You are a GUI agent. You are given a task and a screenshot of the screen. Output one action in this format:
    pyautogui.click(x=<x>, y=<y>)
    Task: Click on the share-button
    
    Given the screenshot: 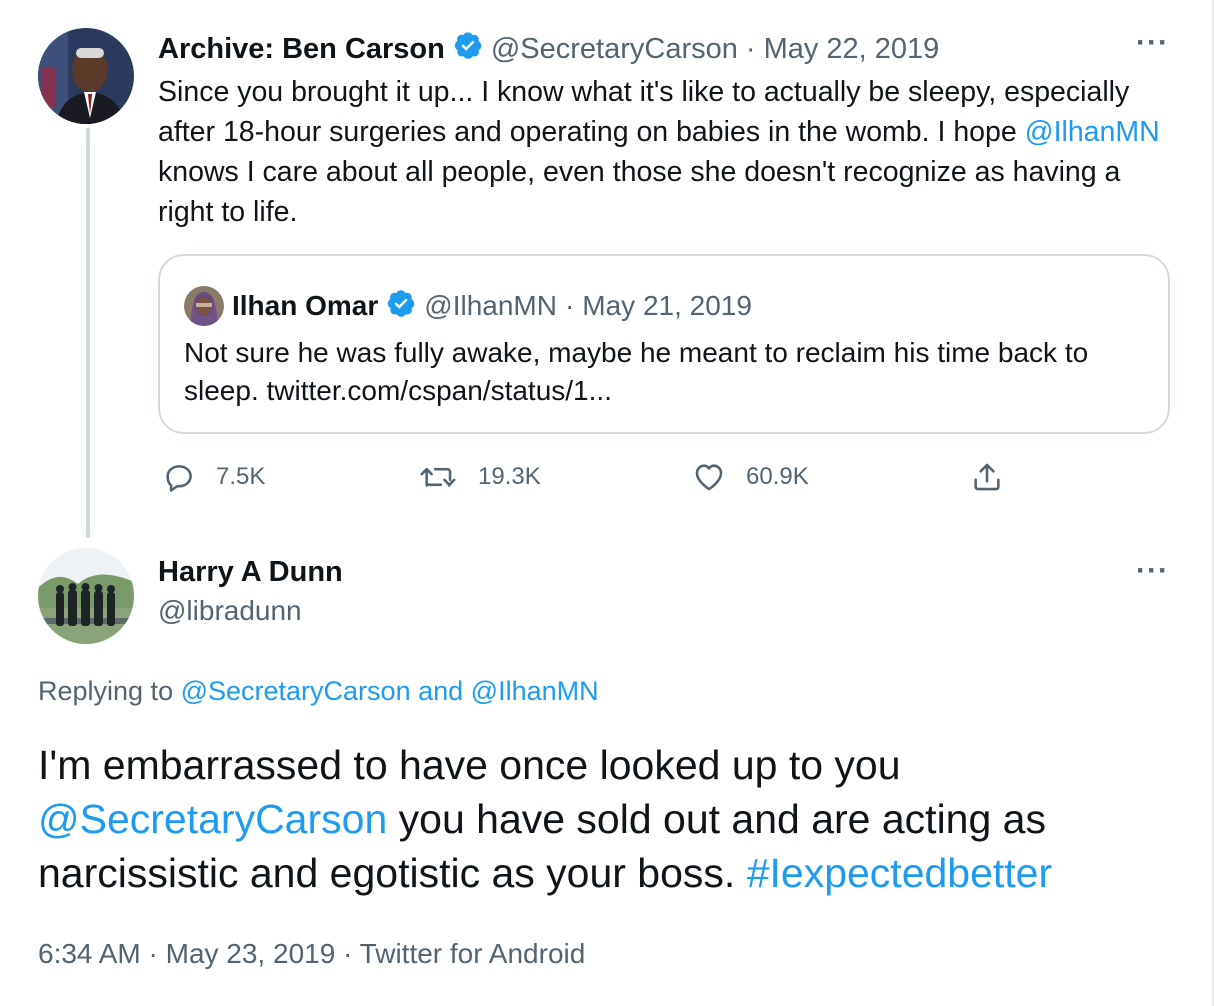 What is the action you would take?
    pyautogui.click(x=987, y=477)
    